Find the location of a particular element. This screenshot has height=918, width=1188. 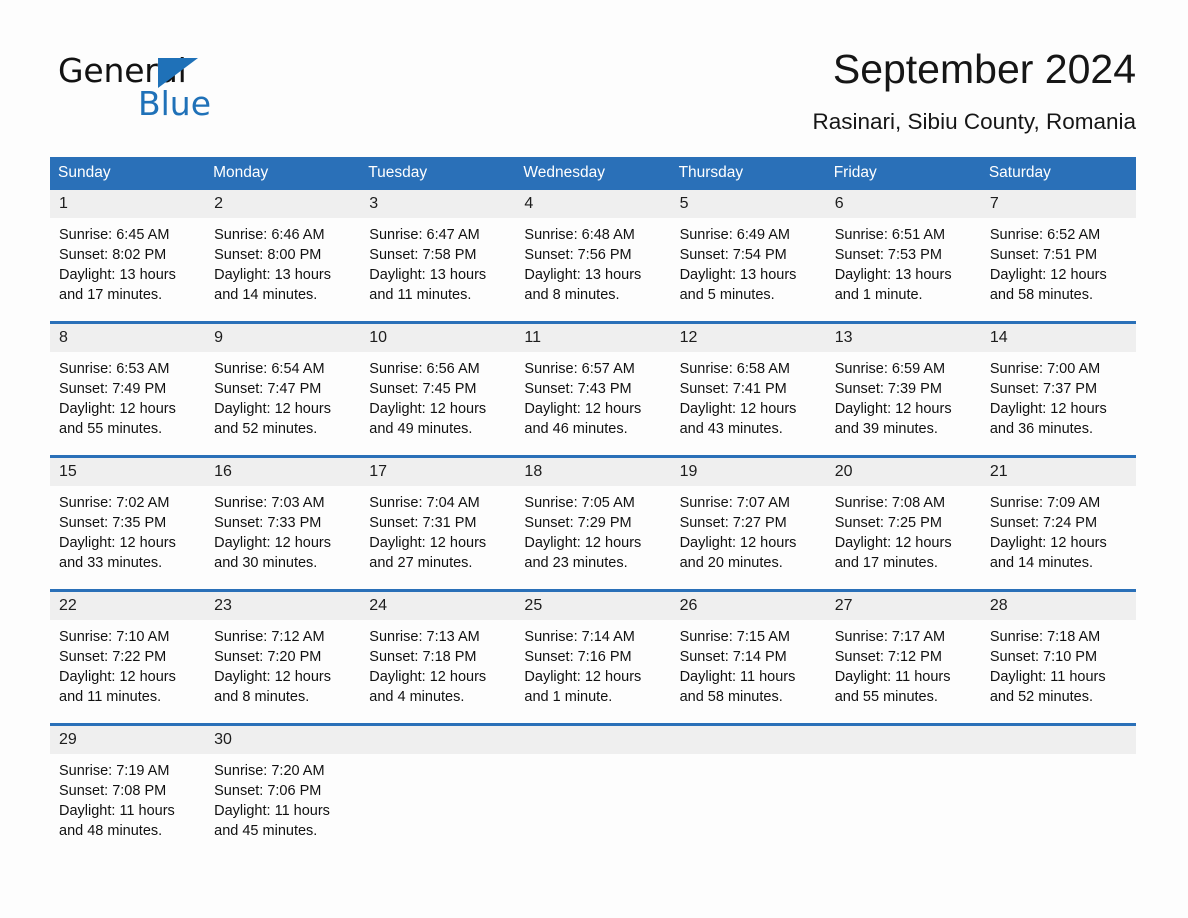

day-number-band: 21 is located at coordinates (1058, 472).